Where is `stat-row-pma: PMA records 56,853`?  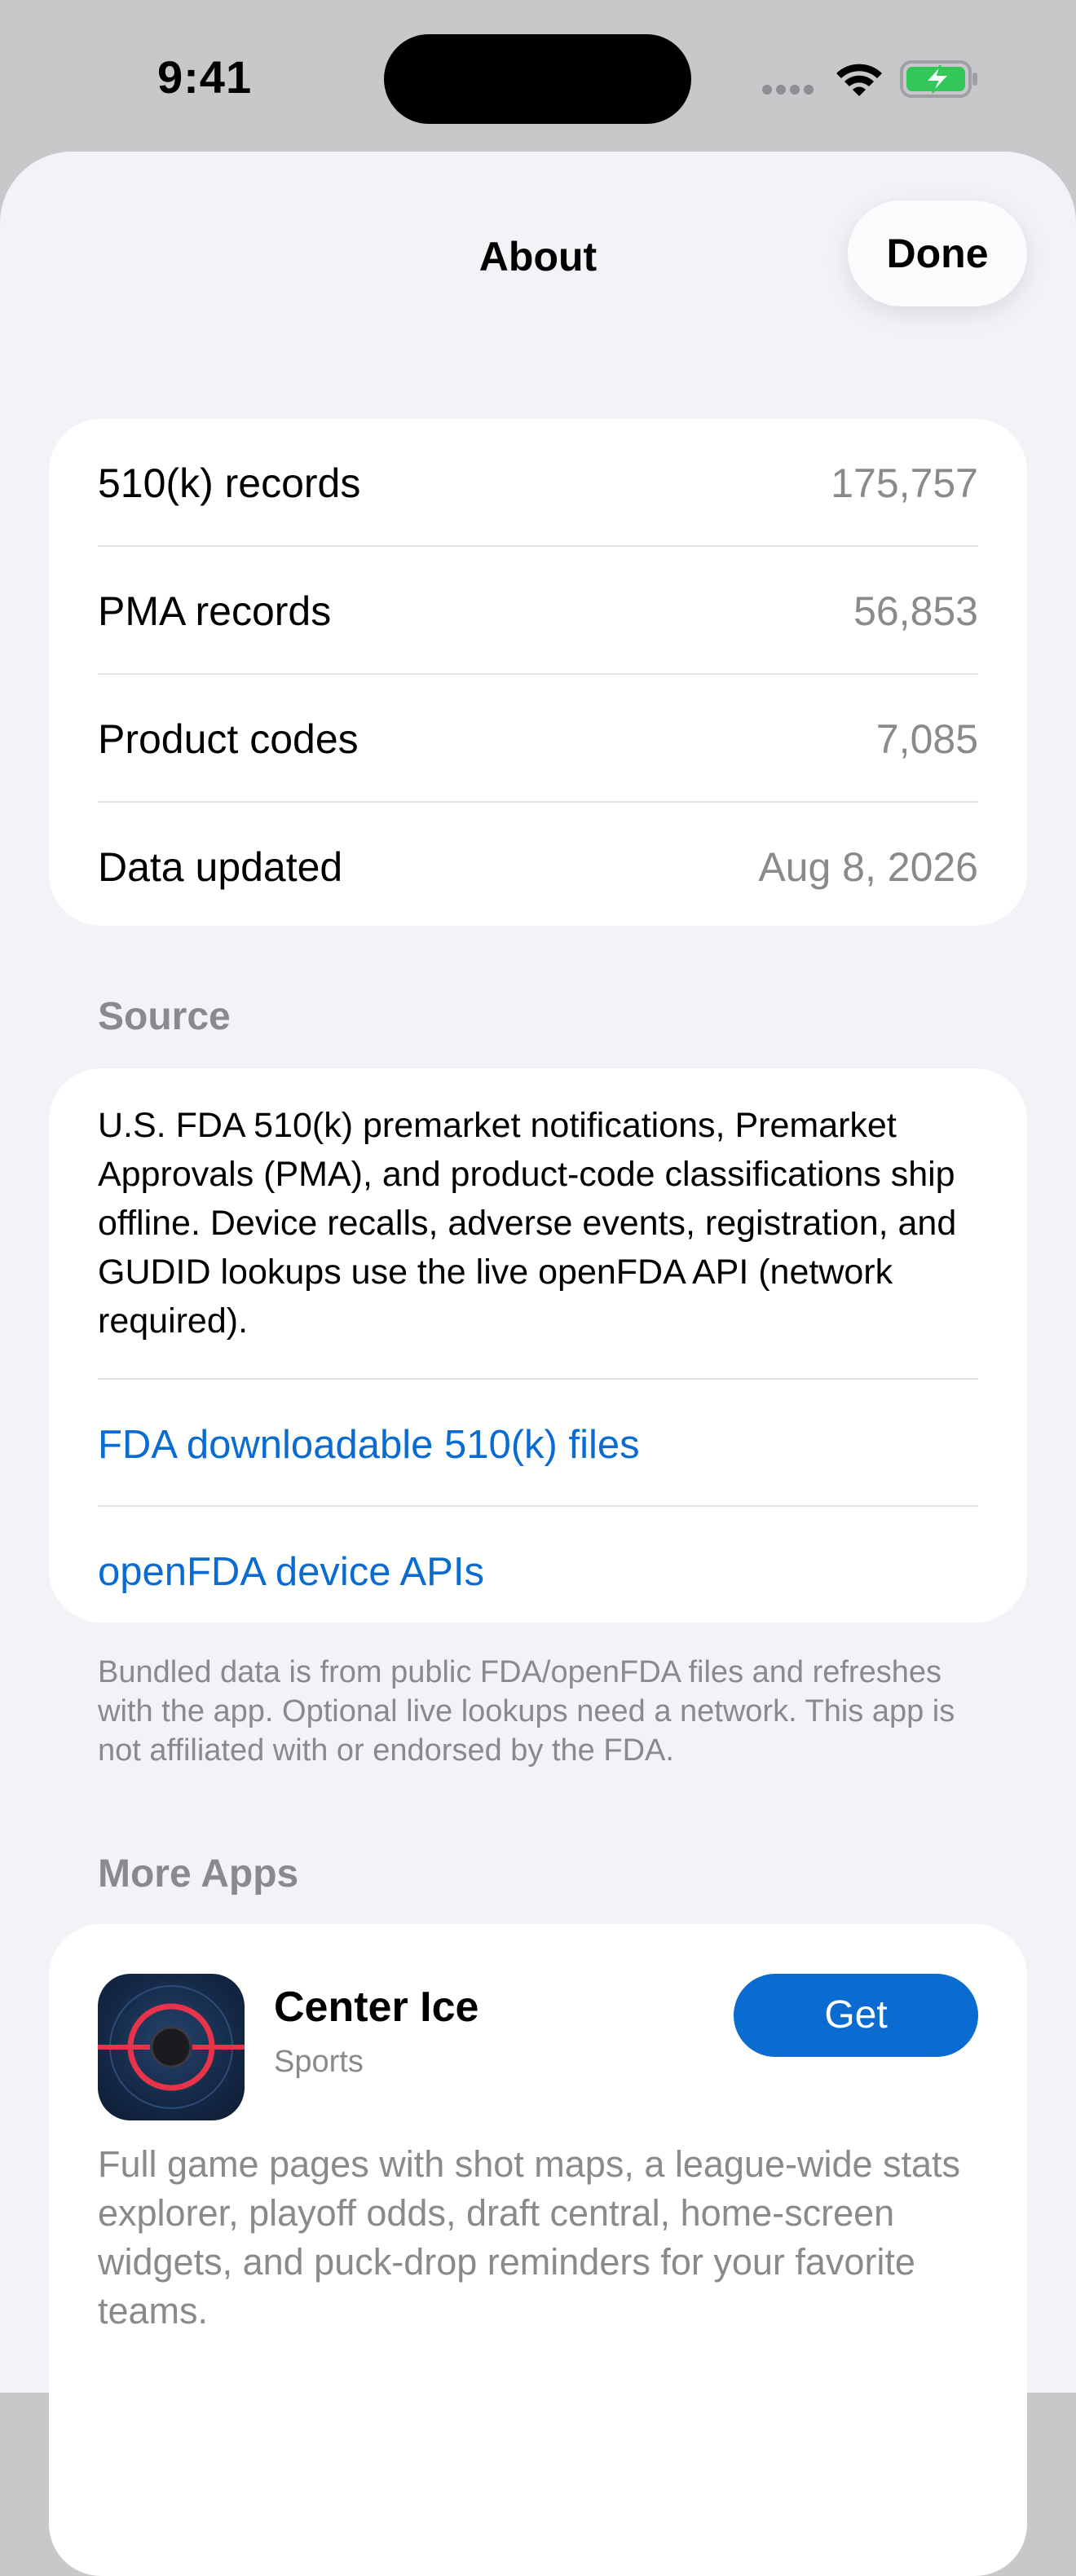
stat-row-pma: PMA records 56,853 is located at coordinates (538, 609).